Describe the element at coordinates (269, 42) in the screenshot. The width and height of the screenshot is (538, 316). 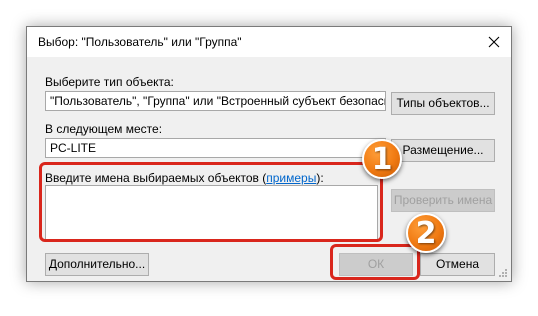
I see `title-bar: Выбор: "Пользователь" или "Группа"` at that location.